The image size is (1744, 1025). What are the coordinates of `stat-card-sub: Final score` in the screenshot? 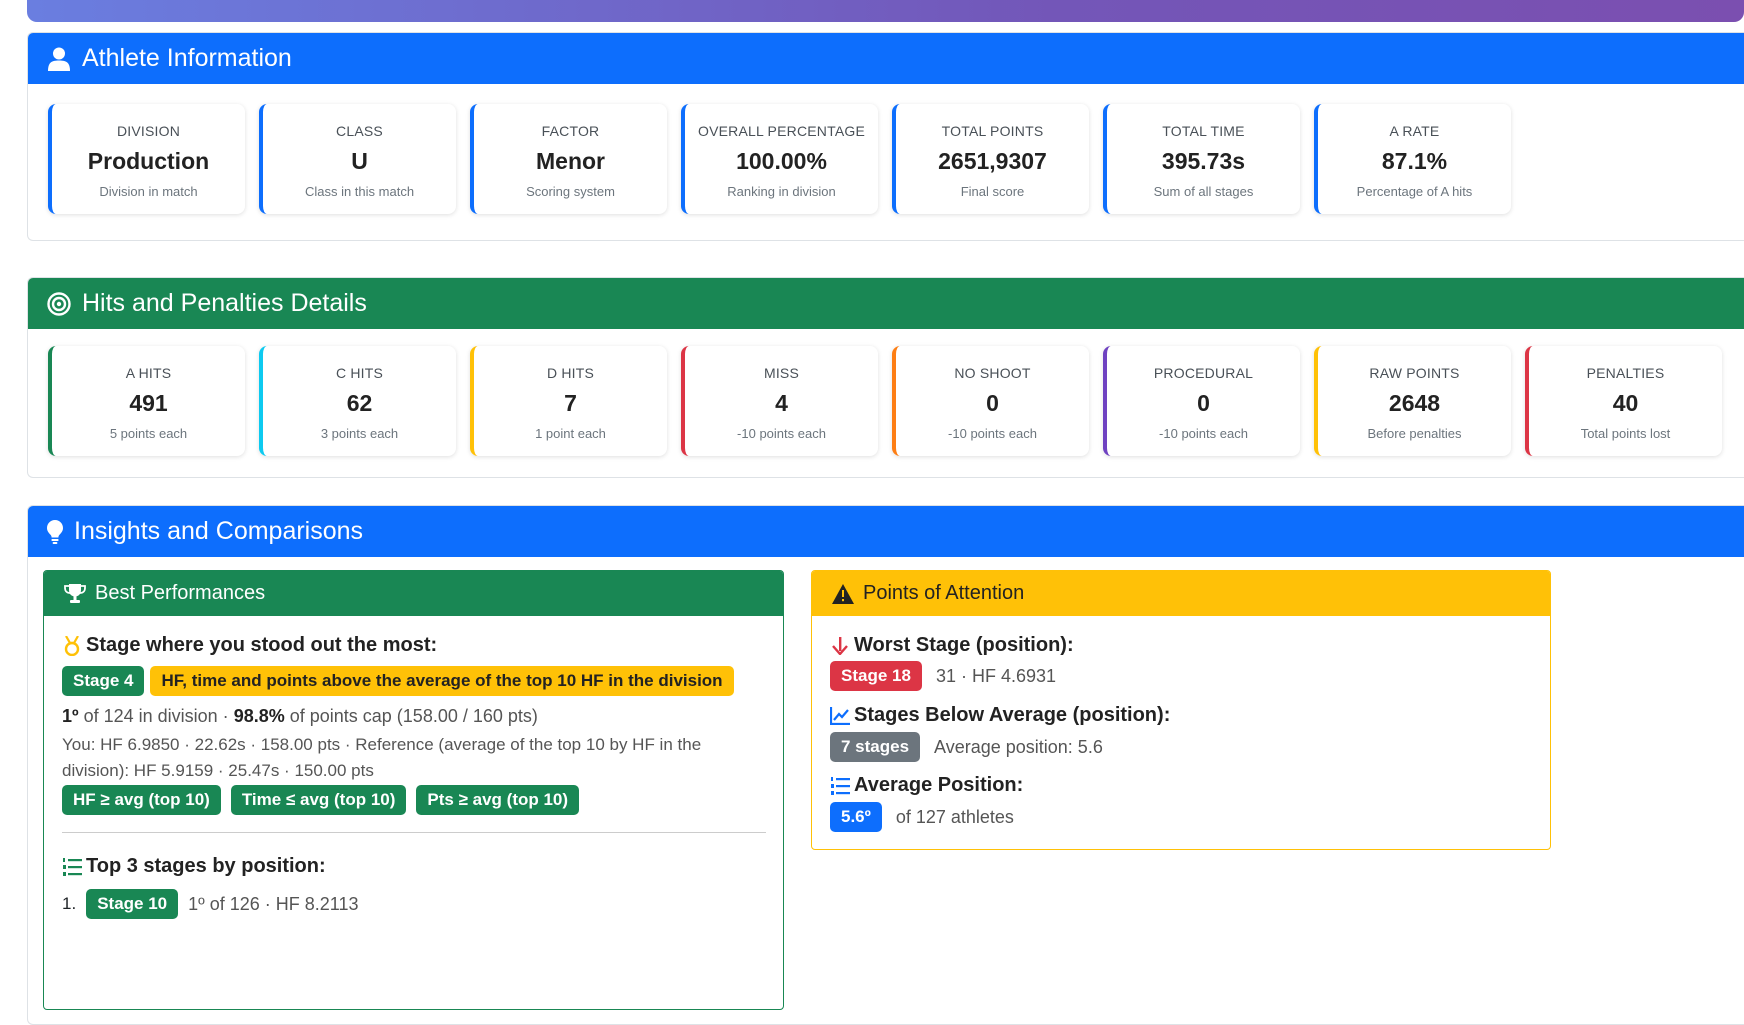 It's located at (992, 191).